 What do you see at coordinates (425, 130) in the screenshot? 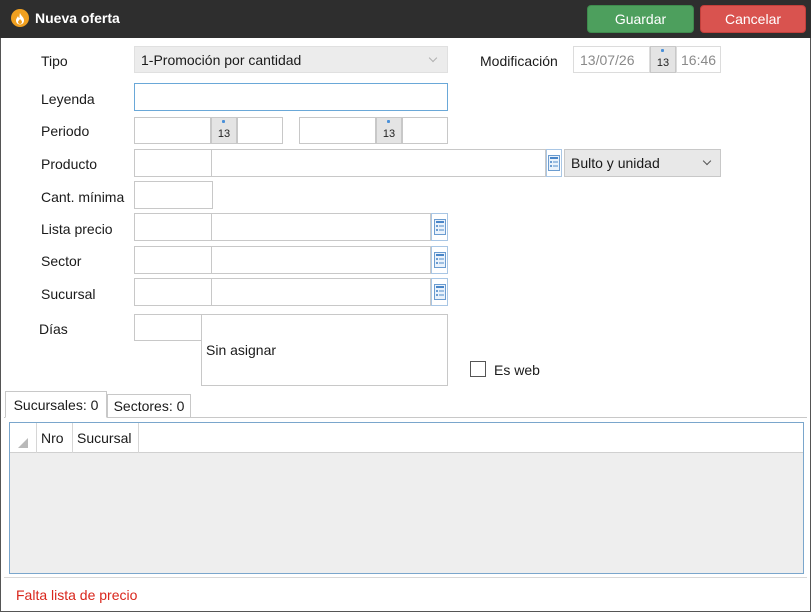
I see `periodo-to-time` at bounding box center [425, 130].